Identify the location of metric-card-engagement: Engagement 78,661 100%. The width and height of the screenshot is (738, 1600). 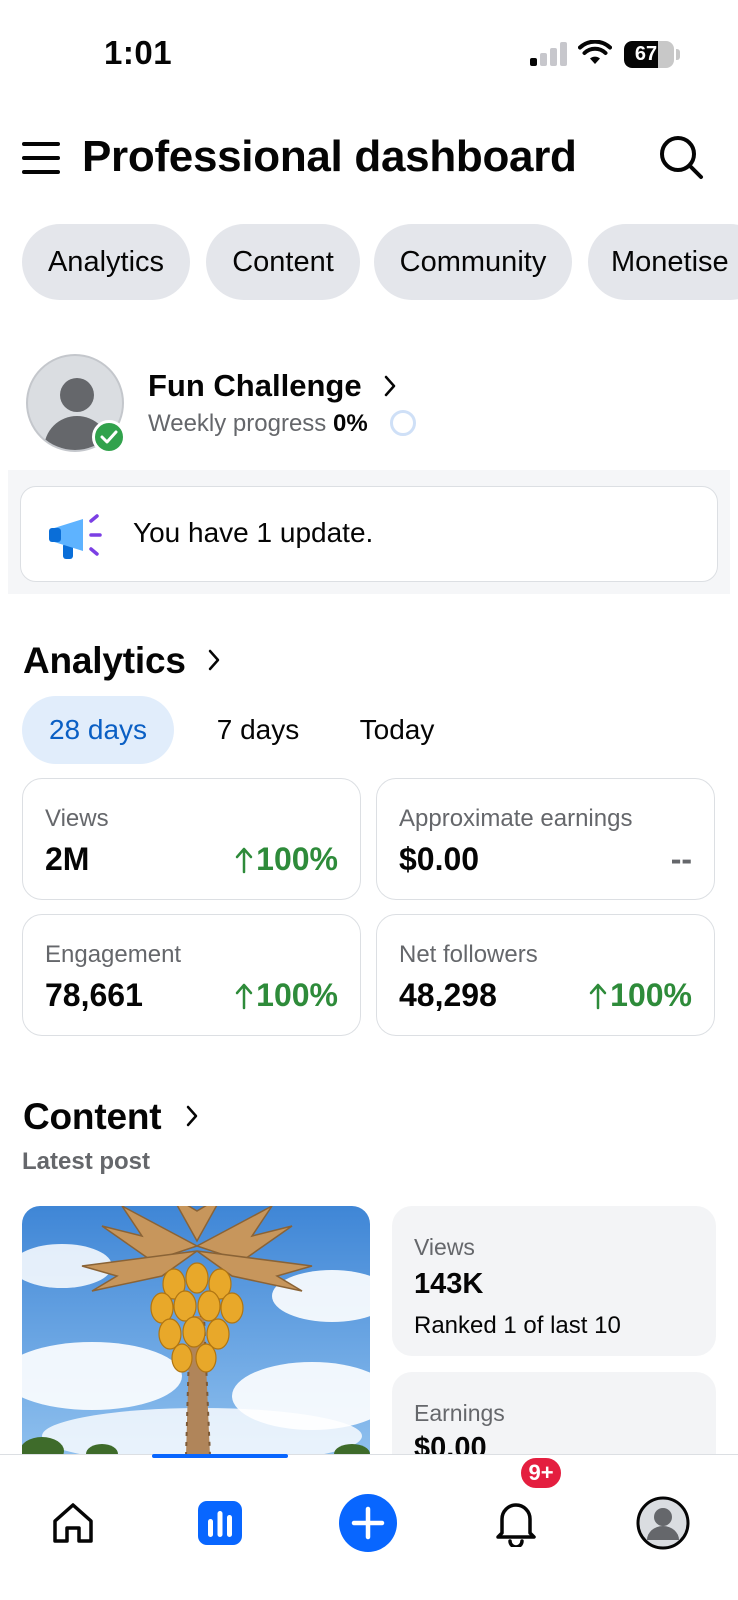
(191, 975).